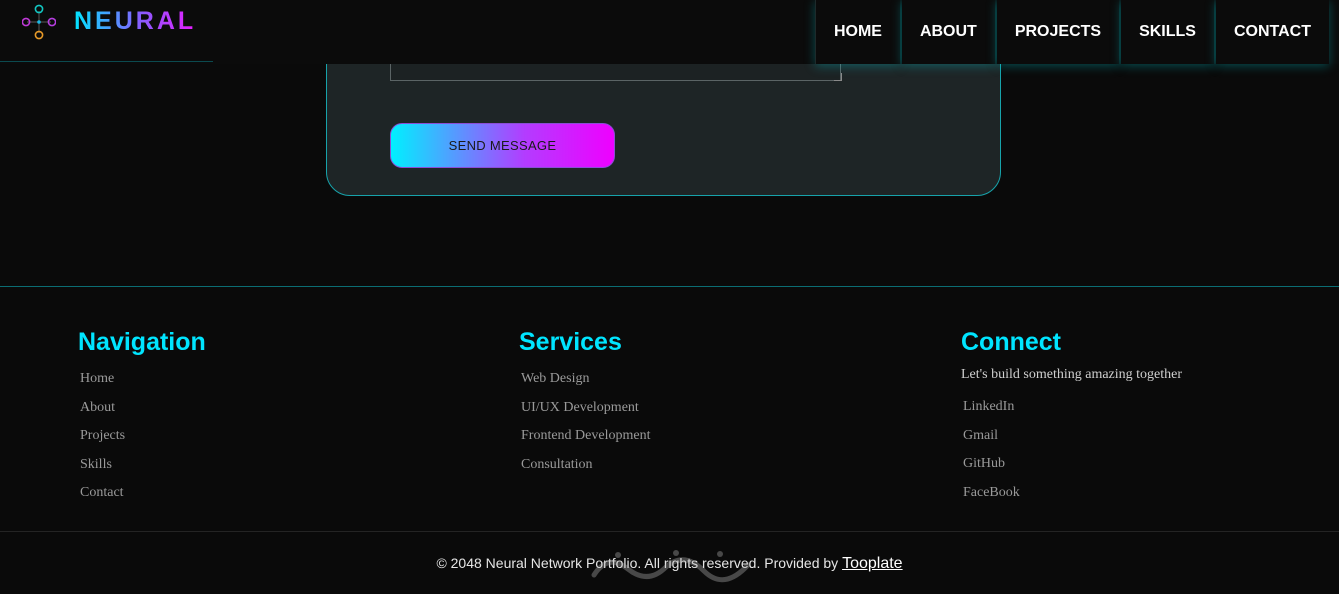 The width and height of the screenshot is (1339, 594). Describe the element at coordinates (142, 442) in the screenshot. I see `footer-link-projects: Projects` at that location.